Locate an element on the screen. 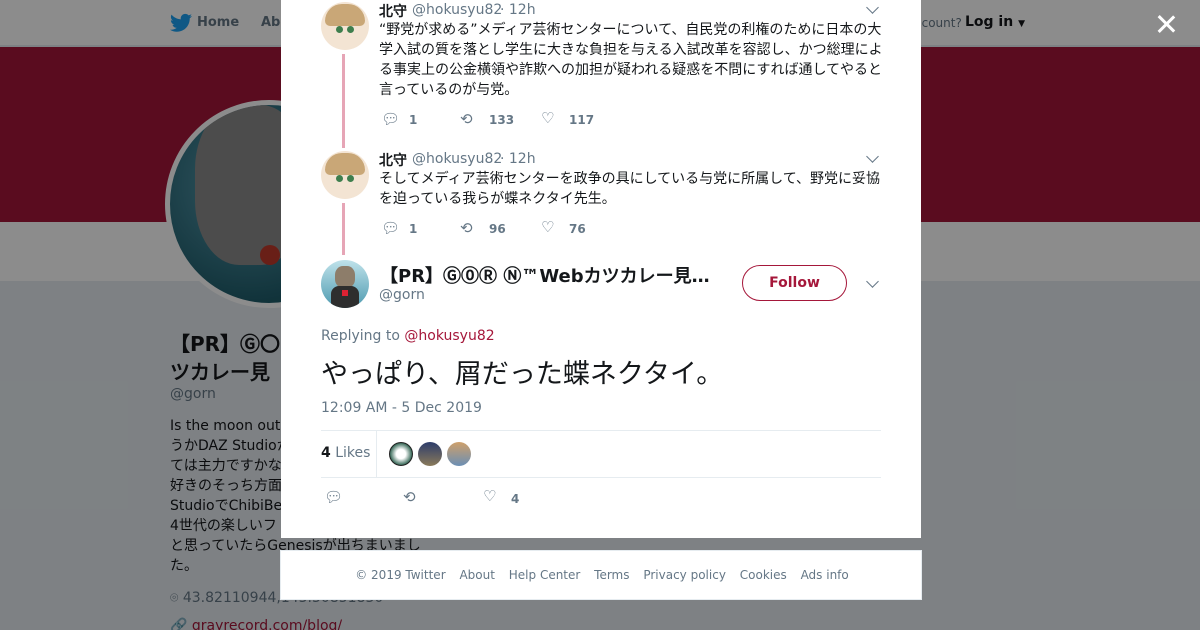 The height and width of the screenshot is (630, 1200). main-tweet-timestamp: 12:09 AM - 5 Dec 2019 is located at coordinates (401, 408).